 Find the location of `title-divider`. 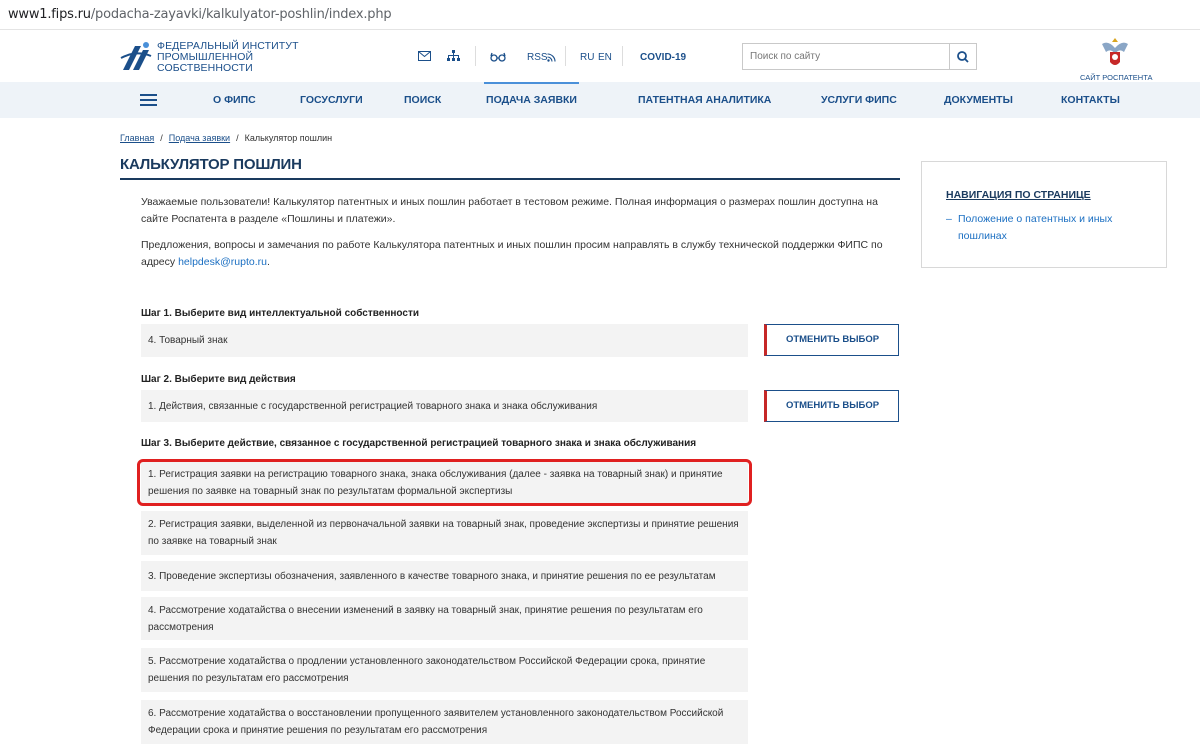

title-divider is located at coordinates (510, 179).